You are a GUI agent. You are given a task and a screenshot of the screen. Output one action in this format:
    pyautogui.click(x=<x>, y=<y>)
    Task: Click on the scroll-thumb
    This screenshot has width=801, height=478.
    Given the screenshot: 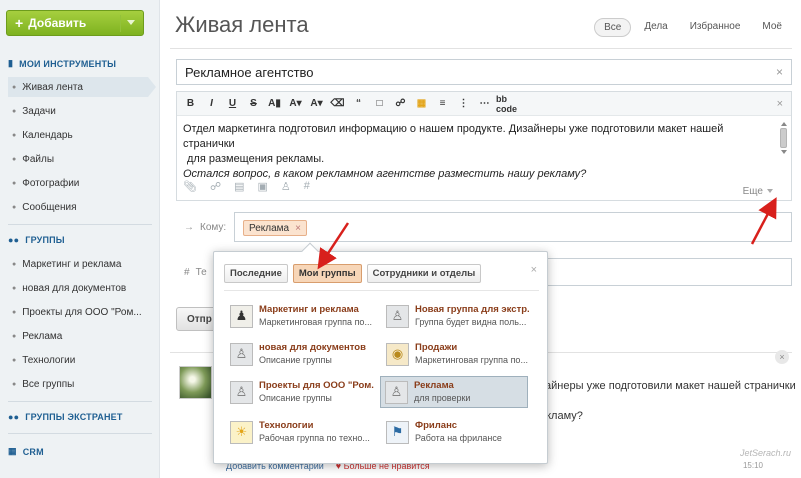 What is the action you would take?
    pyautogui.click(x=783, y=138)
    